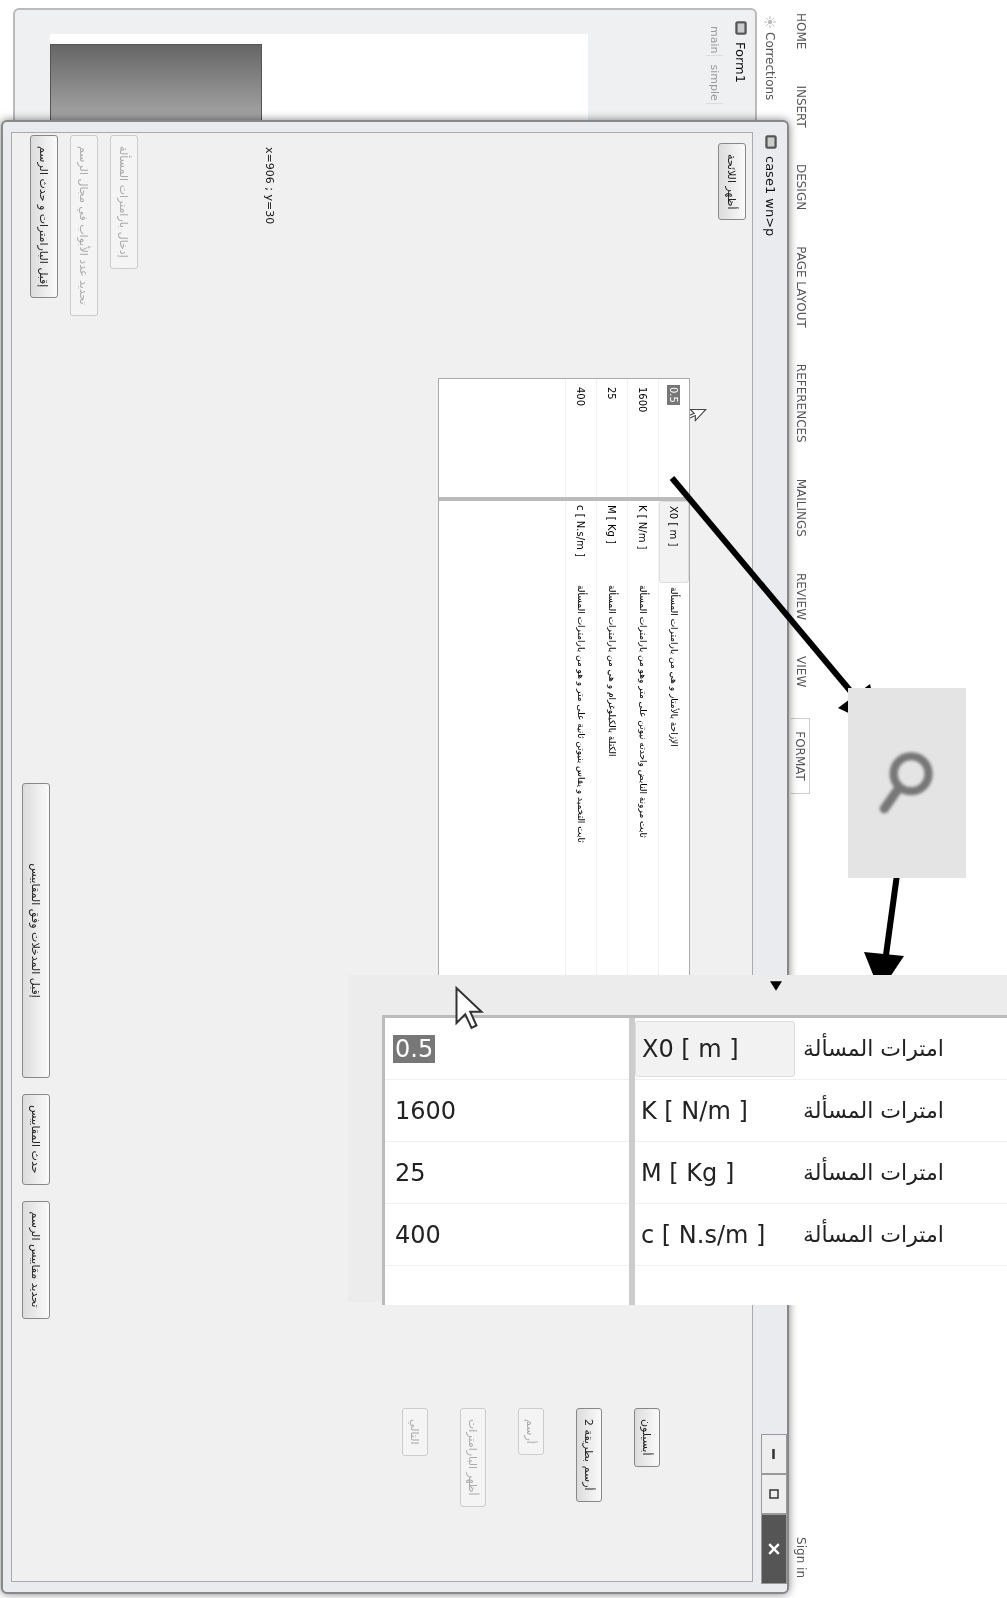 The image size is (1007, 1598). Describe the element at coordinates (269, 186) in the screenshot. I see `coordinates-label: x=906 ; y=30` at that location.